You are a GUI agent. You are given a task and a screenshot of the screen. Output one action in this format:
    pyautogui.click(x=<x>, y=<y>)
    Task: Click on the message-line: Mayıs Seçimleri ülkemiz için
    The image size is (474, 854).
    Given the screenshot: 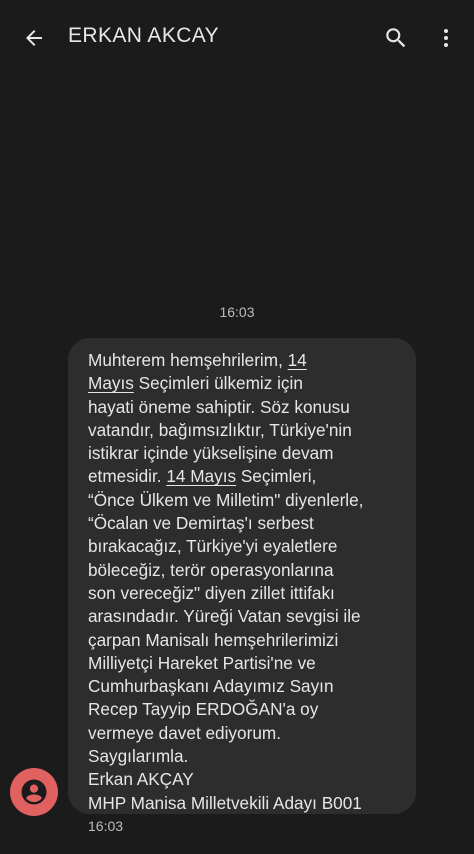 What is the action you would take?
    pyautogui.click(x=195, y=383)
    